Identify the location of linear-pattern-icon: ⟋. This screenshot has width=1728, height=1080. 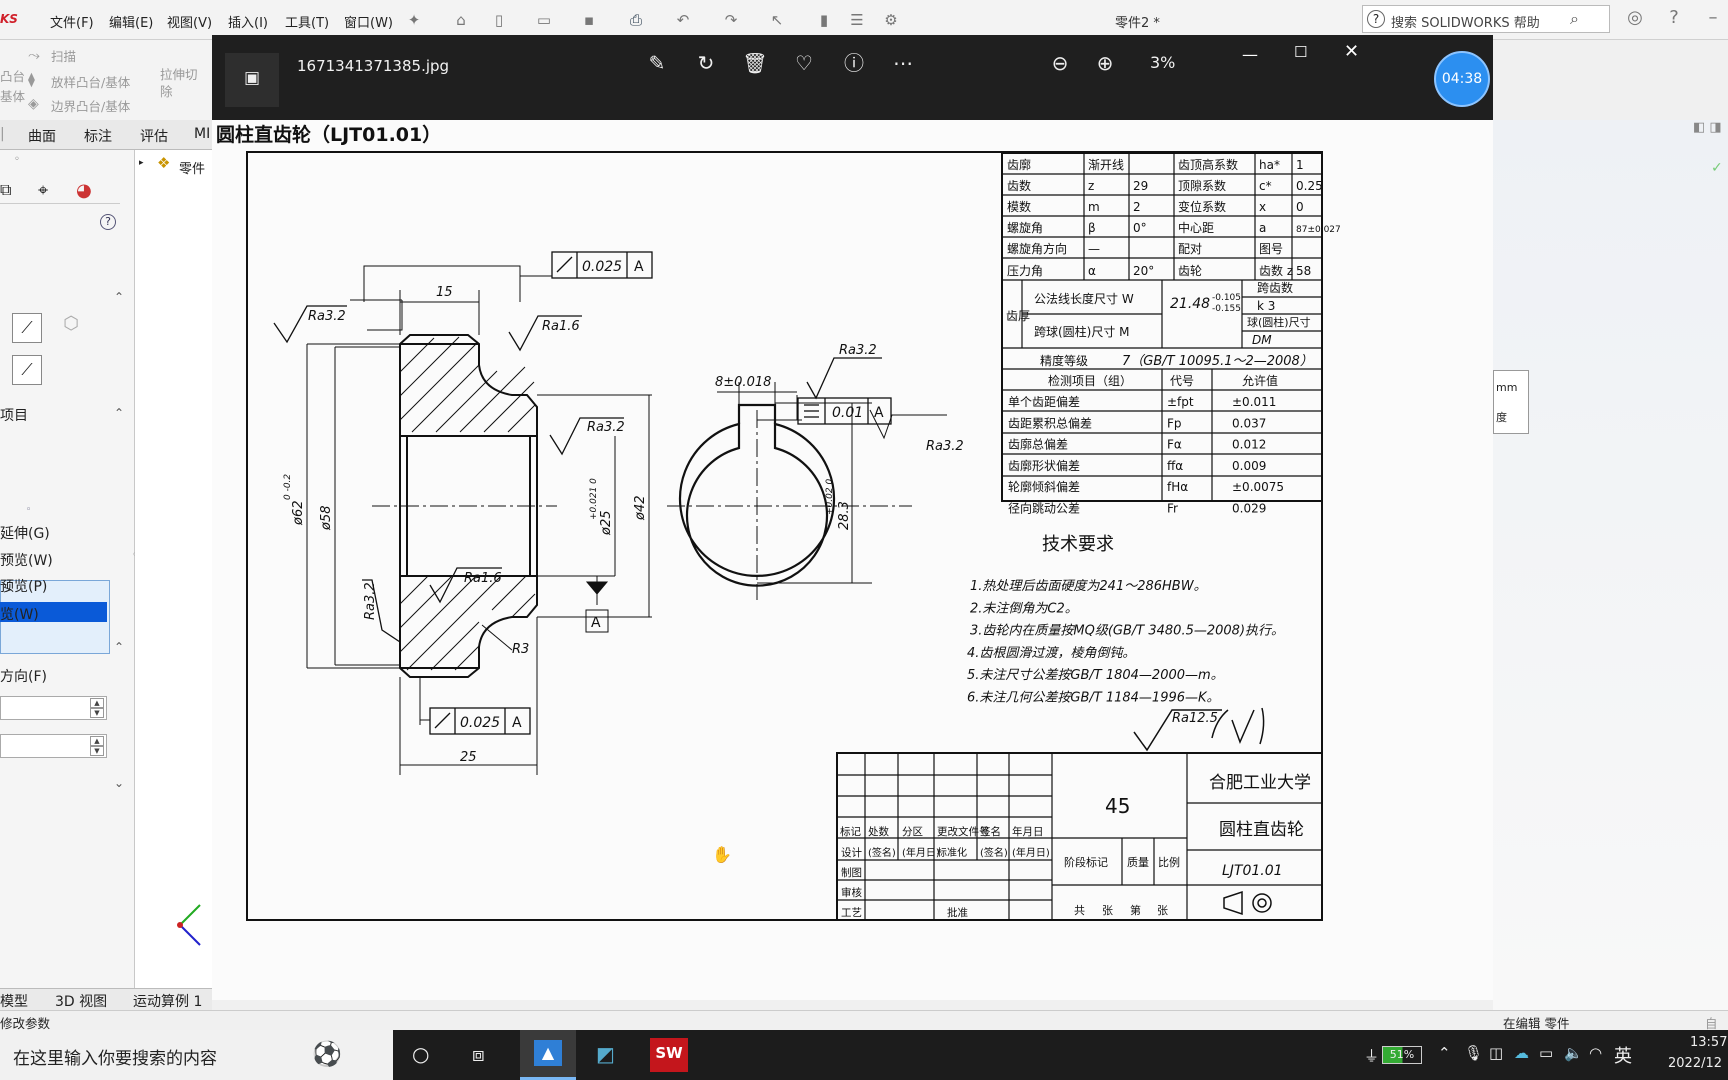
(27, 328).